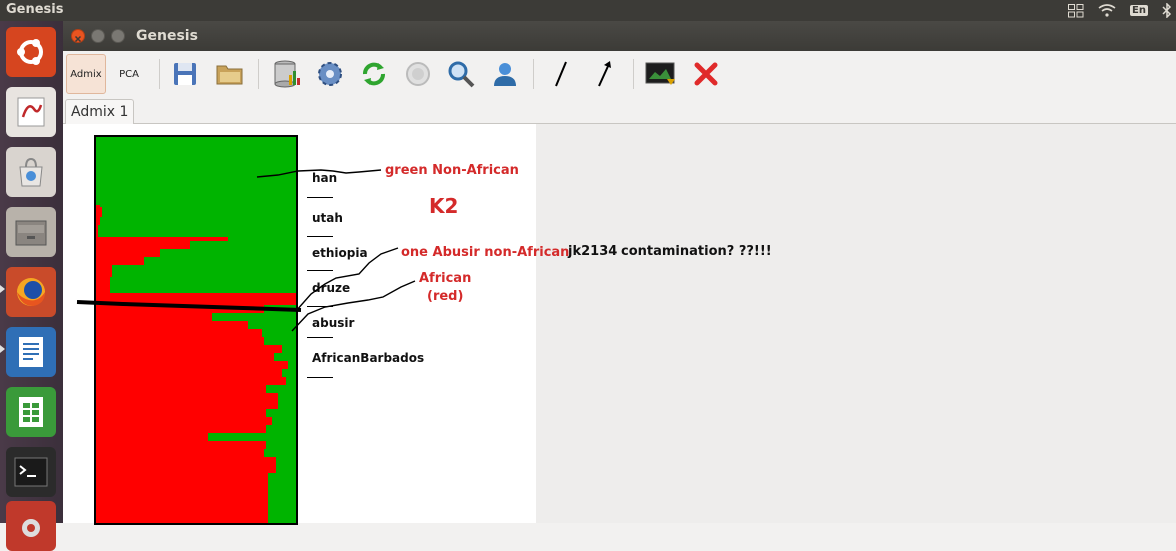  Describe the element at coordinates (118, 36) in the screenshot. I see `maximize-window-button` at that location.